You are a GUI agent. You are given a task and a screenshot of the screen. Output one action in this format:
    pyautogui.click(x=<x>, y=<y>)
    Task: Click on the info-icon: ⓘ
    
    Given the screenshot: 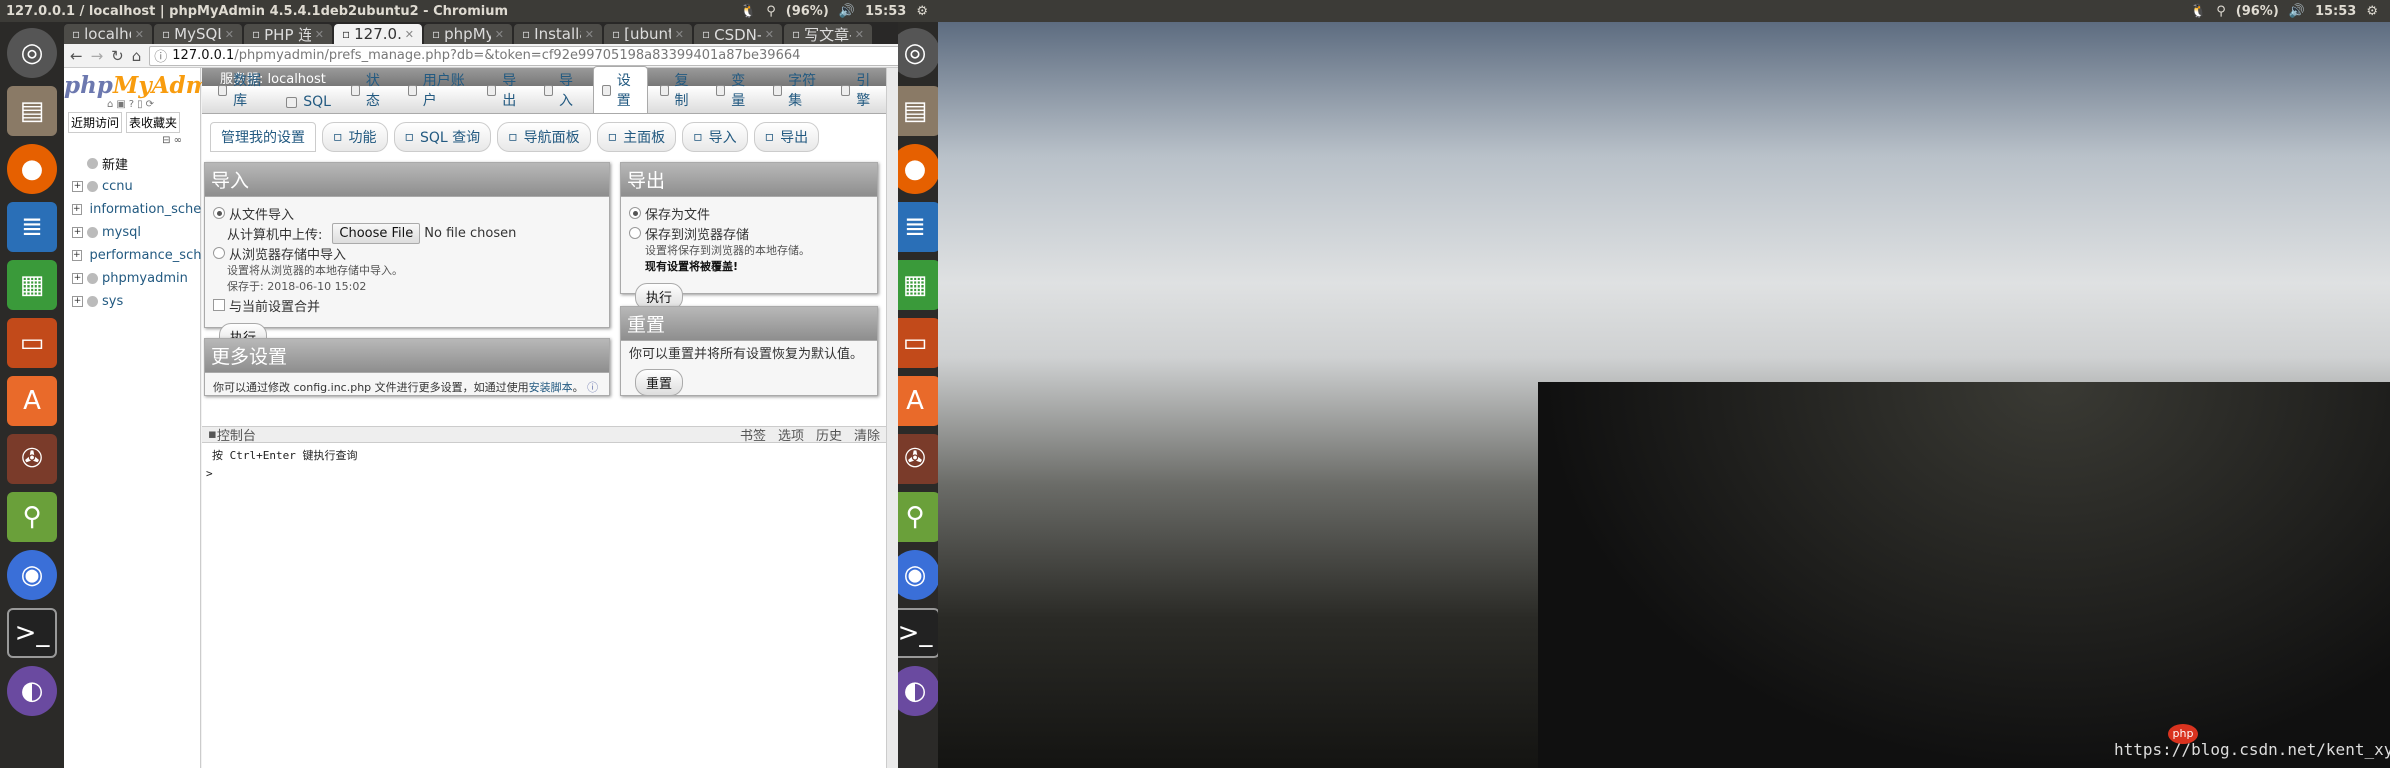 What is the action you would take?
    pyautogui.click(x=160, y=55)
    